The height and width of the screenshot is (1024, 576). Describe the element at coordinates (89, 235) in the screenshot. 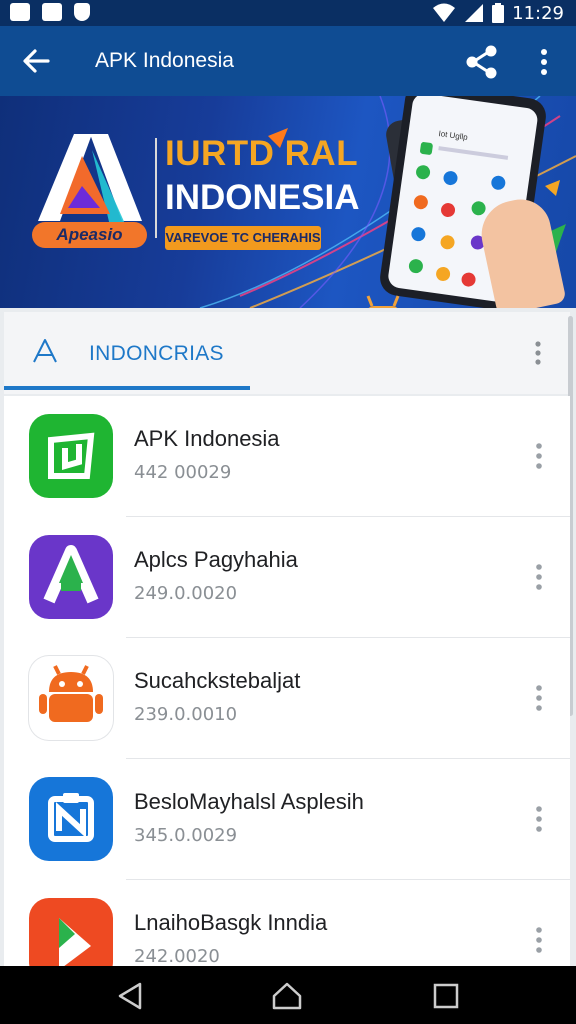

I see `banner-logo-text: Apeasio` at that location.